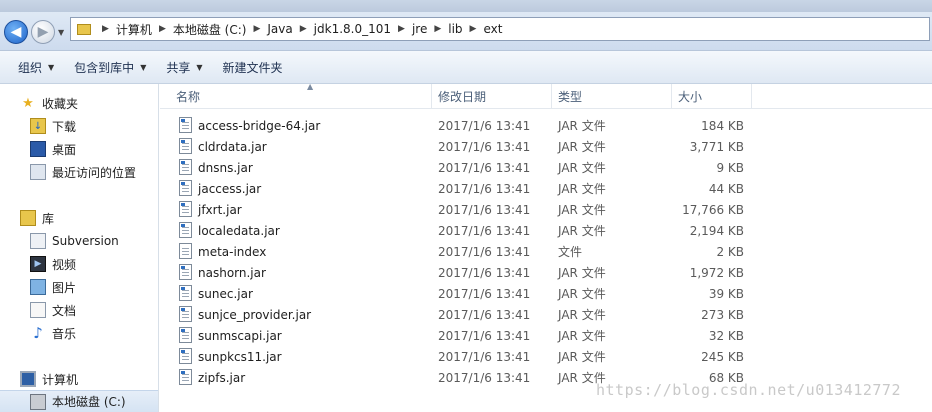 The width and height of the screenshot is (932, 412). What do you see at coordinates (612, 96) in the screenshot?
I see `column-type-header: 类型` at bounding box center [612, 96].